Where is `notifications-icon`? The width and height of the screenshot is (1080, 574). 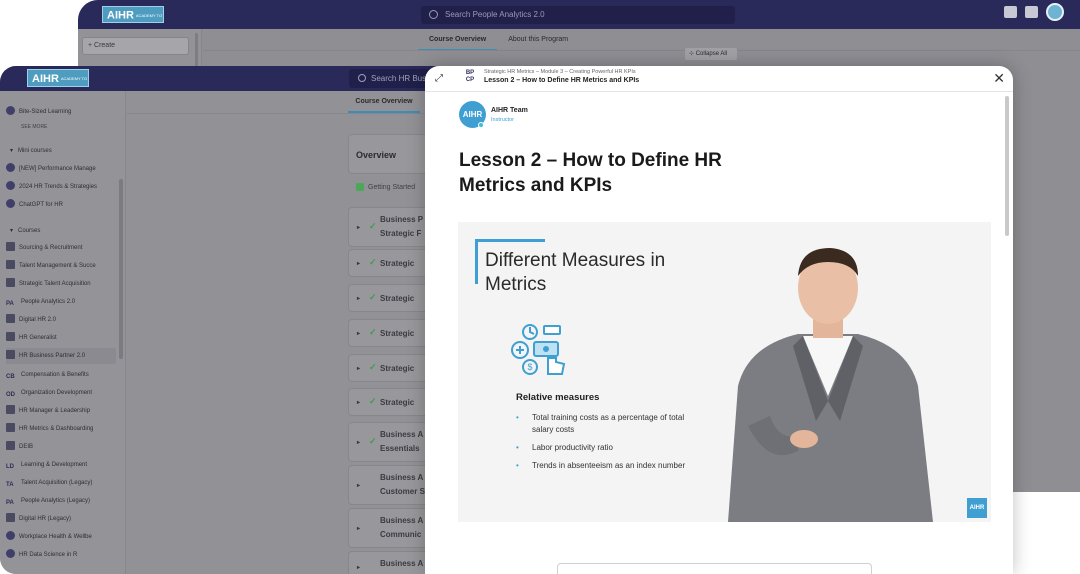
notifications-icon is located at coordinates (1031, 12).